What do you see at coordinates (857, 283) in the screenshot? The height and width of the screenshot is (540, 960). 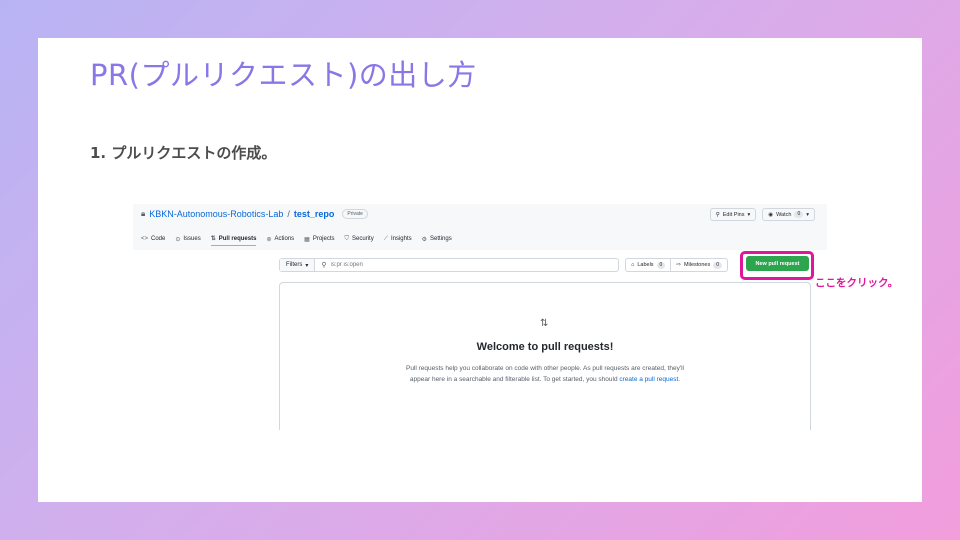 I see `click-annotation: ここをクリック。` at bounding box center [857, 283].